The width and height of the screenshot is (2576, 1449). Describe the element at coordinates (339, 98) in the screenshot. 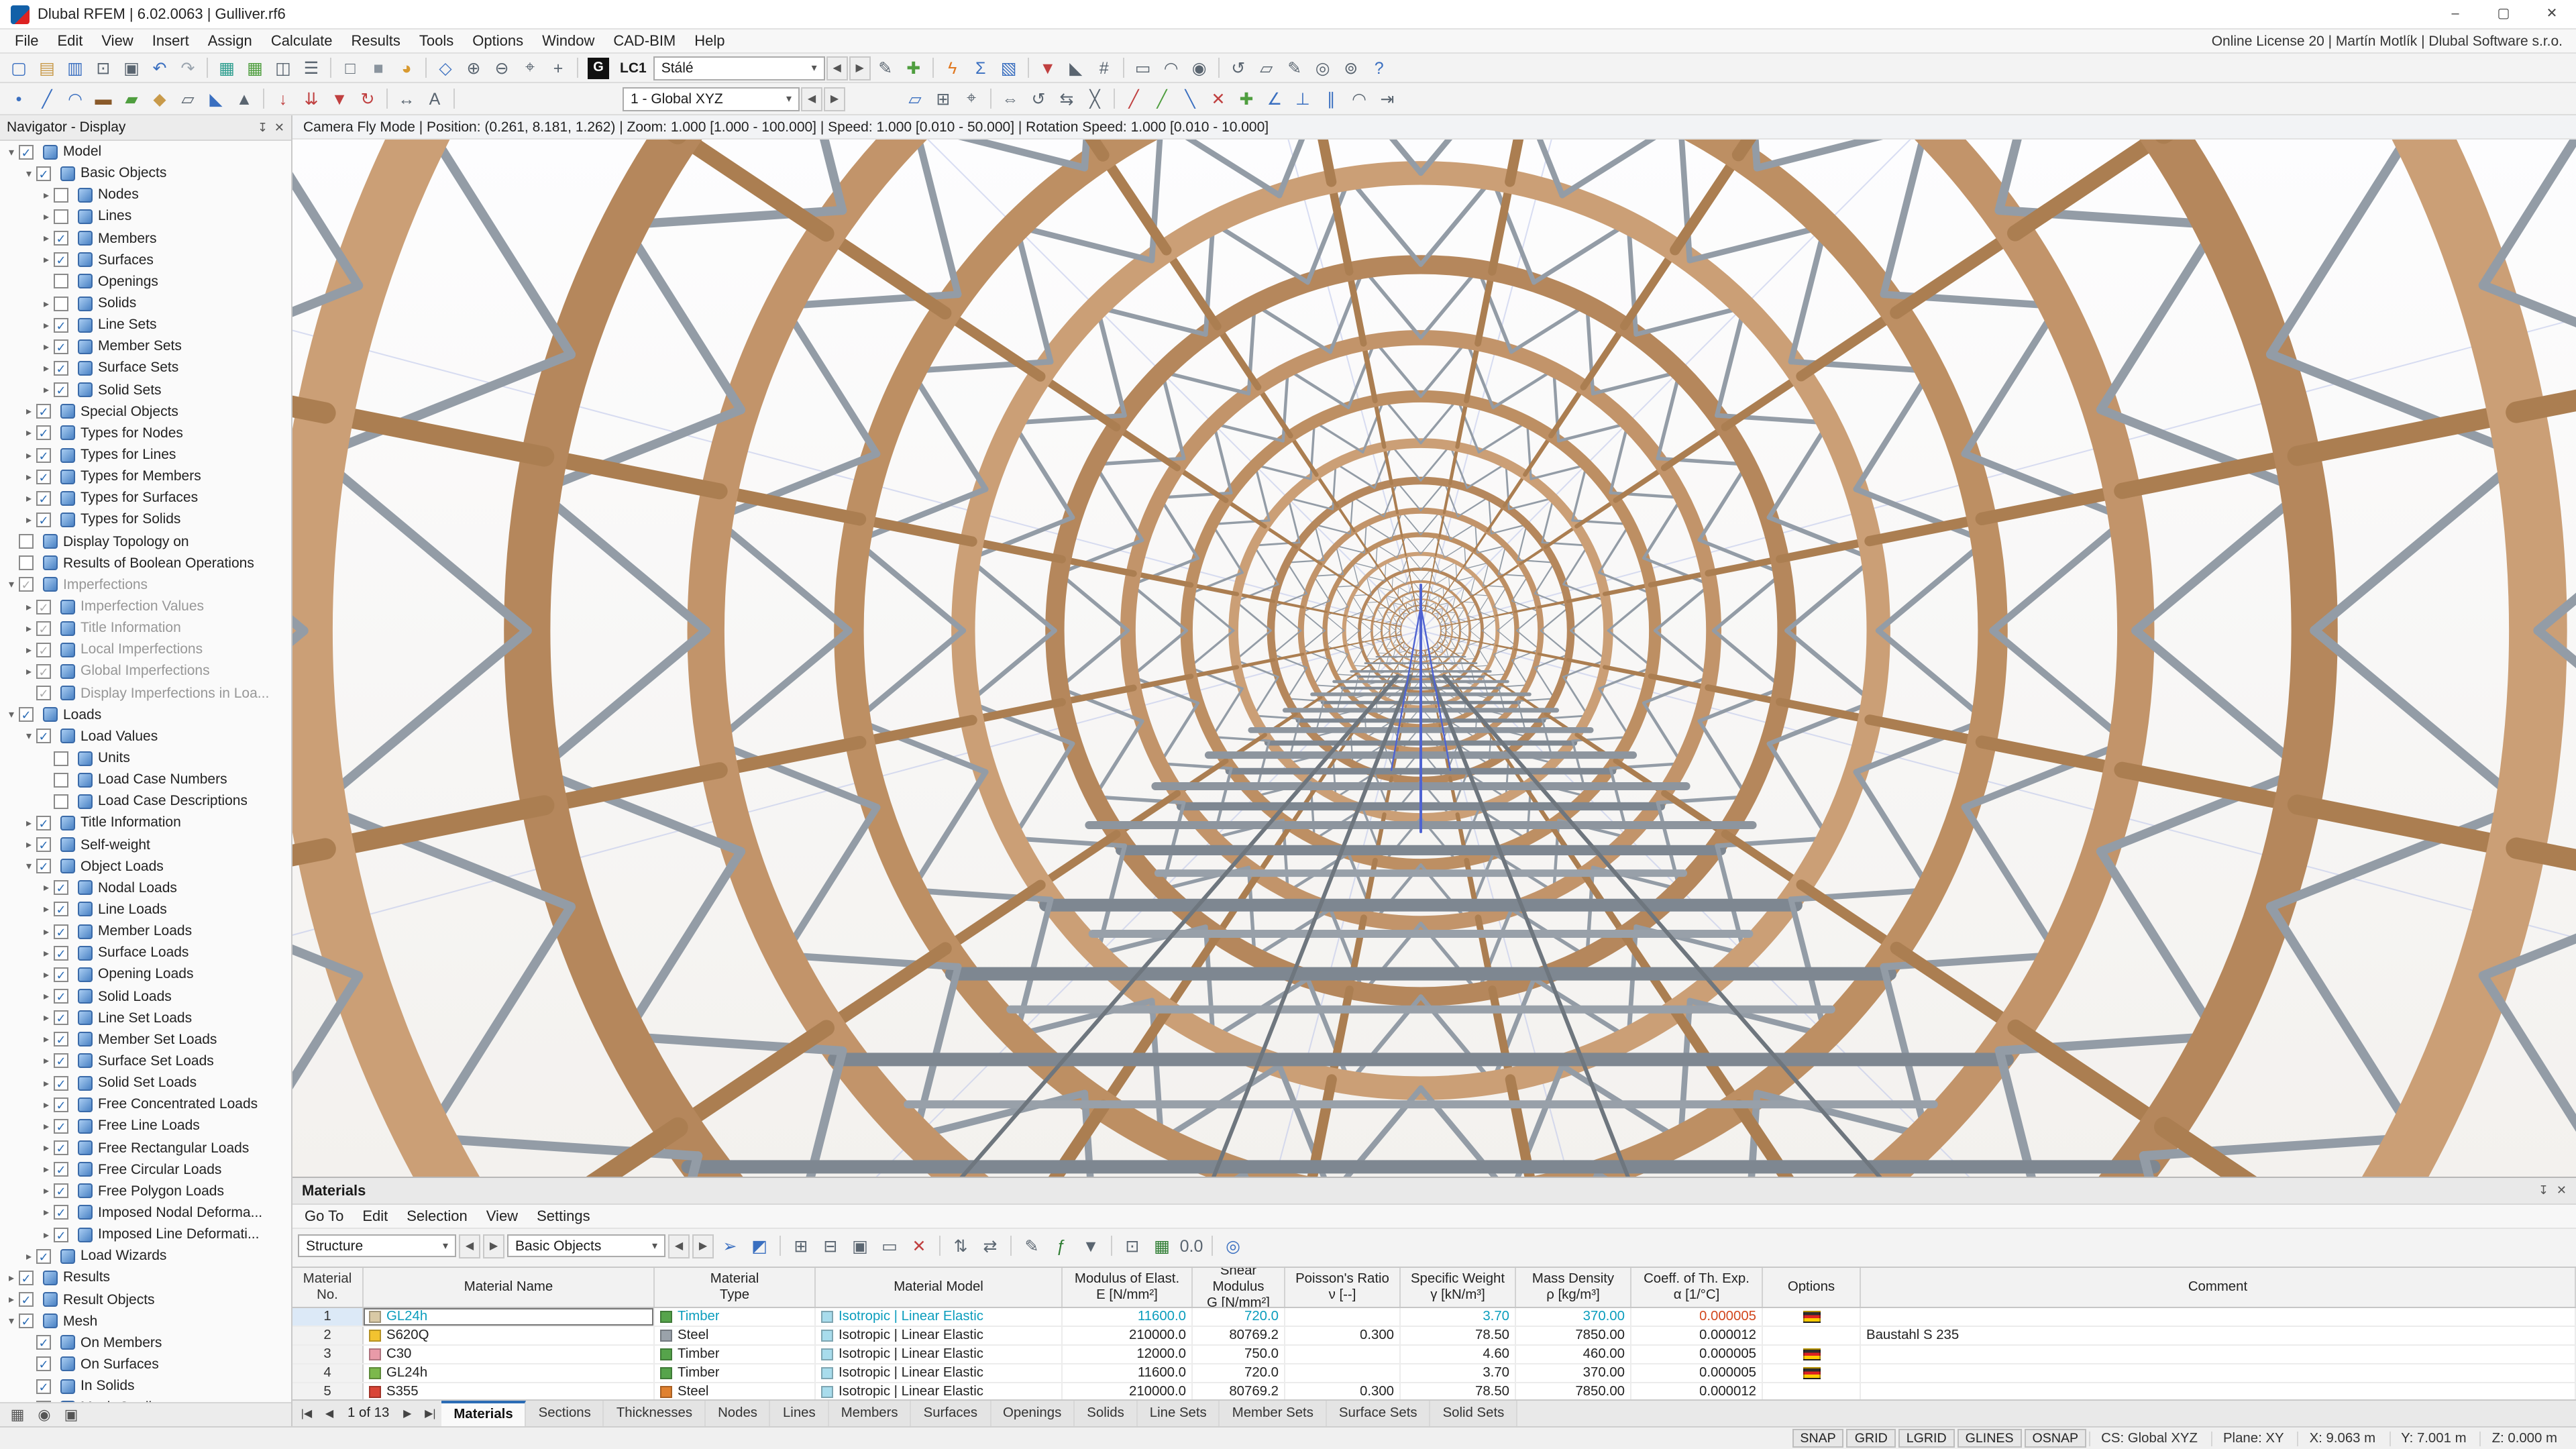

I see `area-load-icon: ▼` at that location.